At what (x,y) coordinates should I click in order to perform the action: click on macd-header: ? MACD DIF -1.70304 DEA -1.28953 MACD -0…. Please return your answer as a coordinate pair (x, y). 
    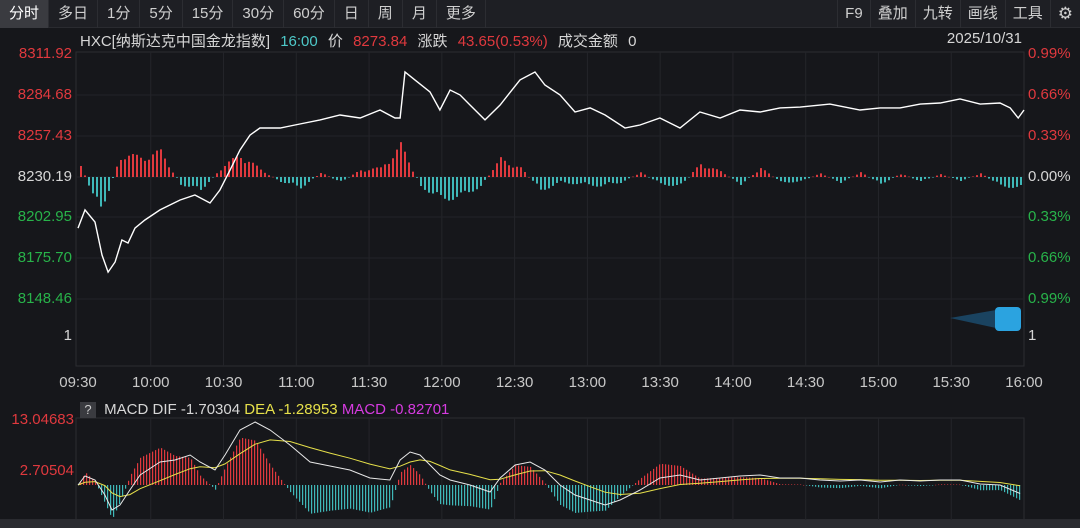
    Looking at the image, I should click on (264, 409).